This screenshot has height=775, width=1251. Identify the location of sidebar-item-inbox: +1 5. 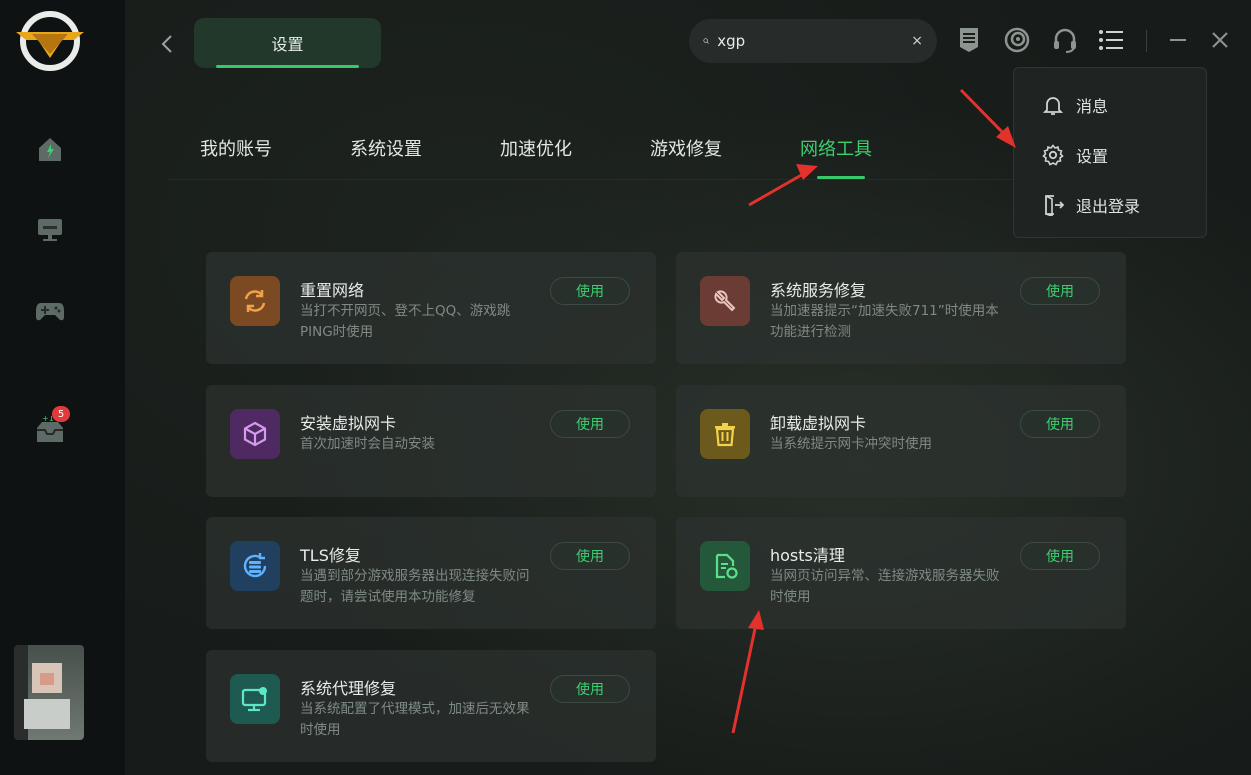
(51, 427).